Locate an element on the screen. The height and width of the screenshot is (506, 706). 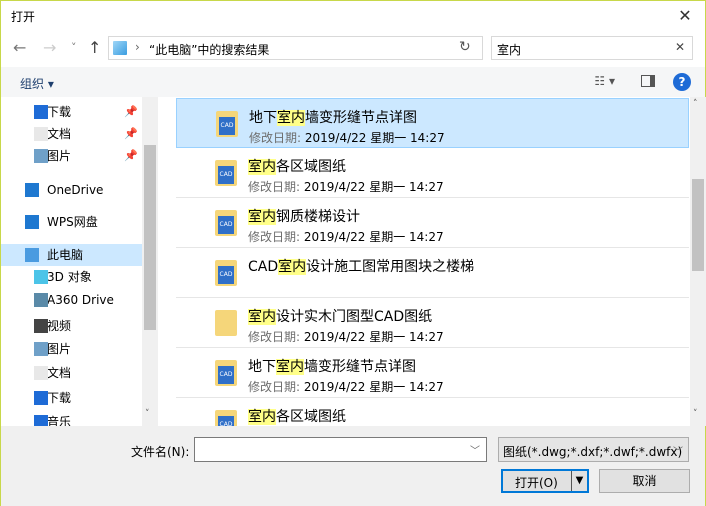
organize-menu: 组织 ▾ is located at coordinates (37, 83).